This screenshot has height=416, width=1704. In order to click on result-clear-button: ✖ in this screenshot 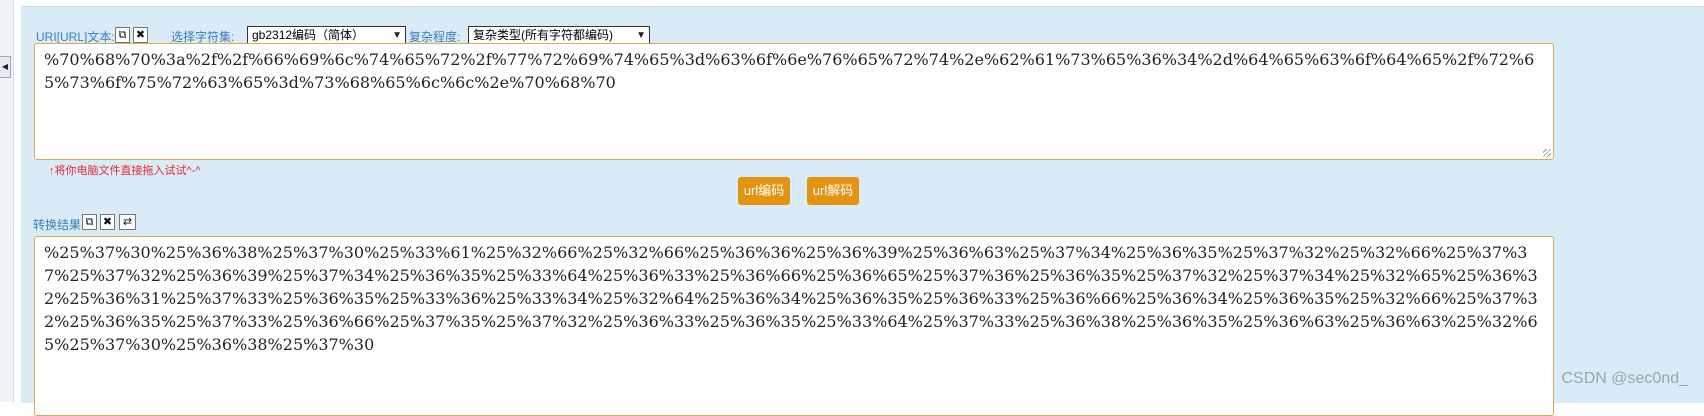, I will do `click(107, 222)`.